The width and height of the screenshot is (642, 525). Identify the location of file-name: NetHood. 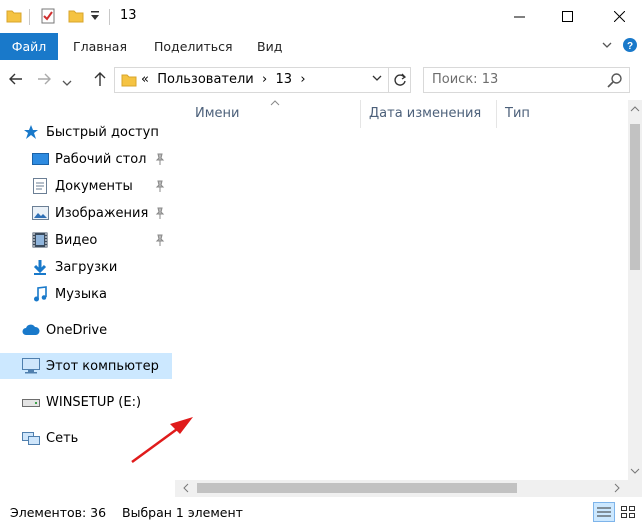
(293, 223).